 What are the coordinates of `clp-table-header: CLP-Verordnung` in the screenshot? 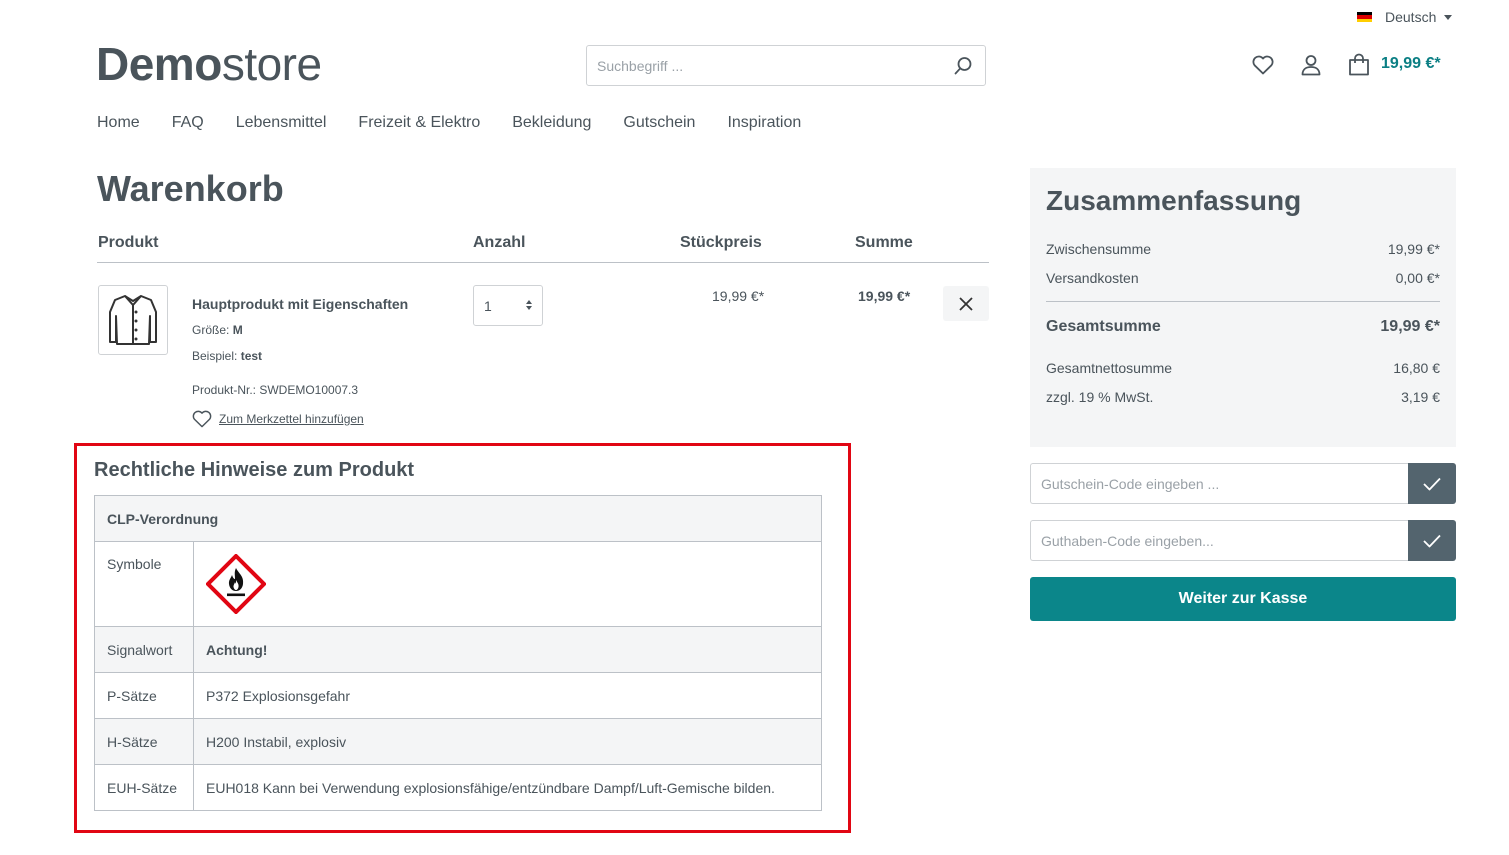 It's located at (458, 518).